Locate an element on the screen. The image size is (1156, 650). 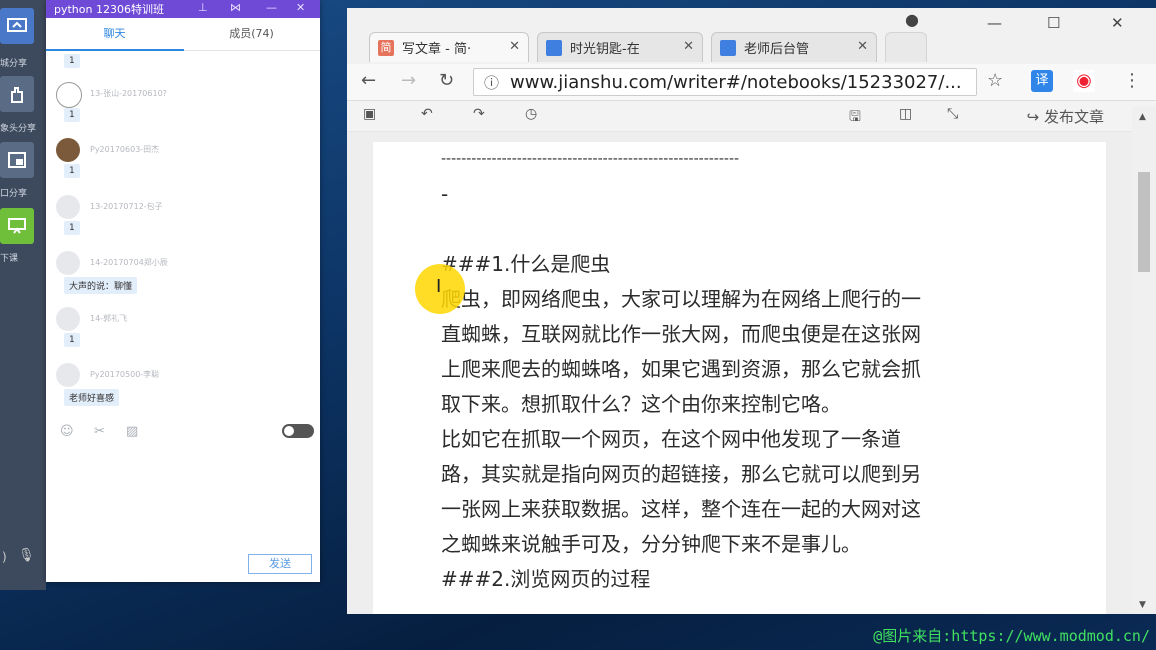
message-bubble: 大声的说：聊懂 is located at coordinates (101, 285).